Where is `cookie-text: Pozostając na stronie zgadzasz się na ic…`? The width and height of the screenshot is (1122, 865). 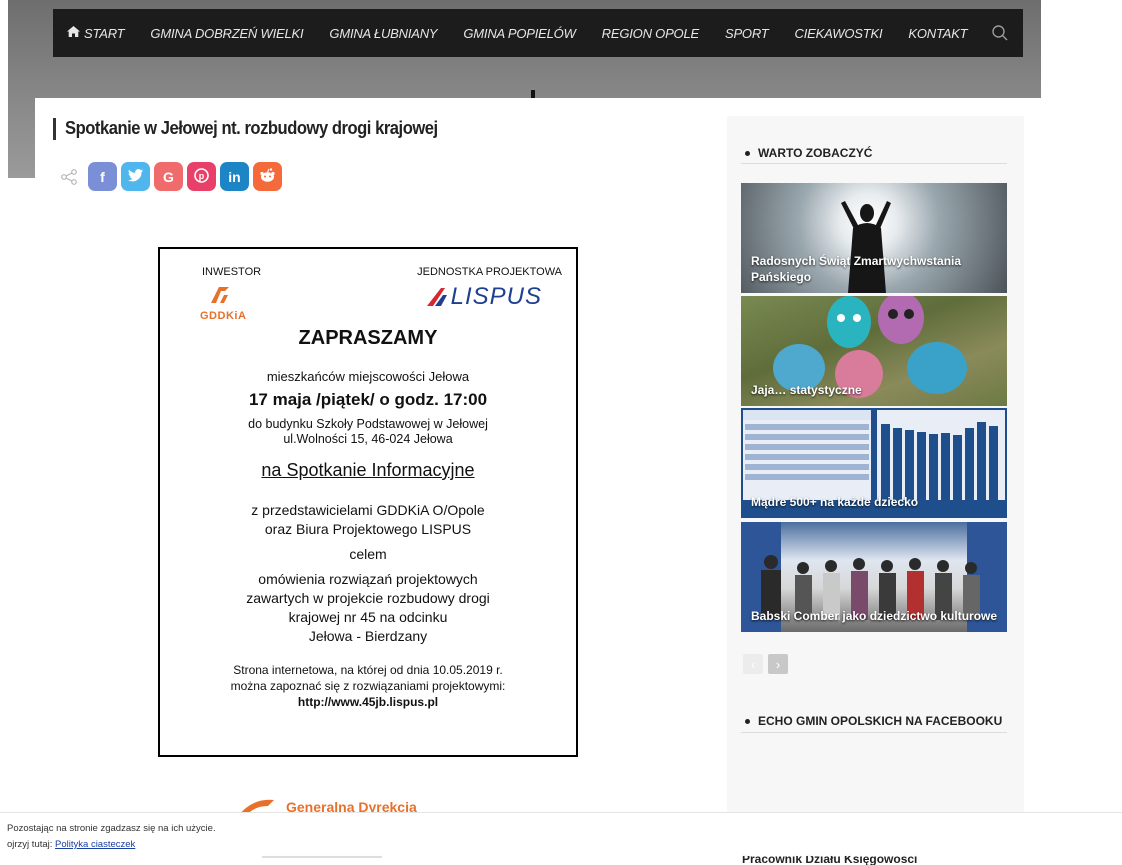 cookie-text: Pozostając na stronie zgadzasz się na ic… is located at coordinates (111, 828).